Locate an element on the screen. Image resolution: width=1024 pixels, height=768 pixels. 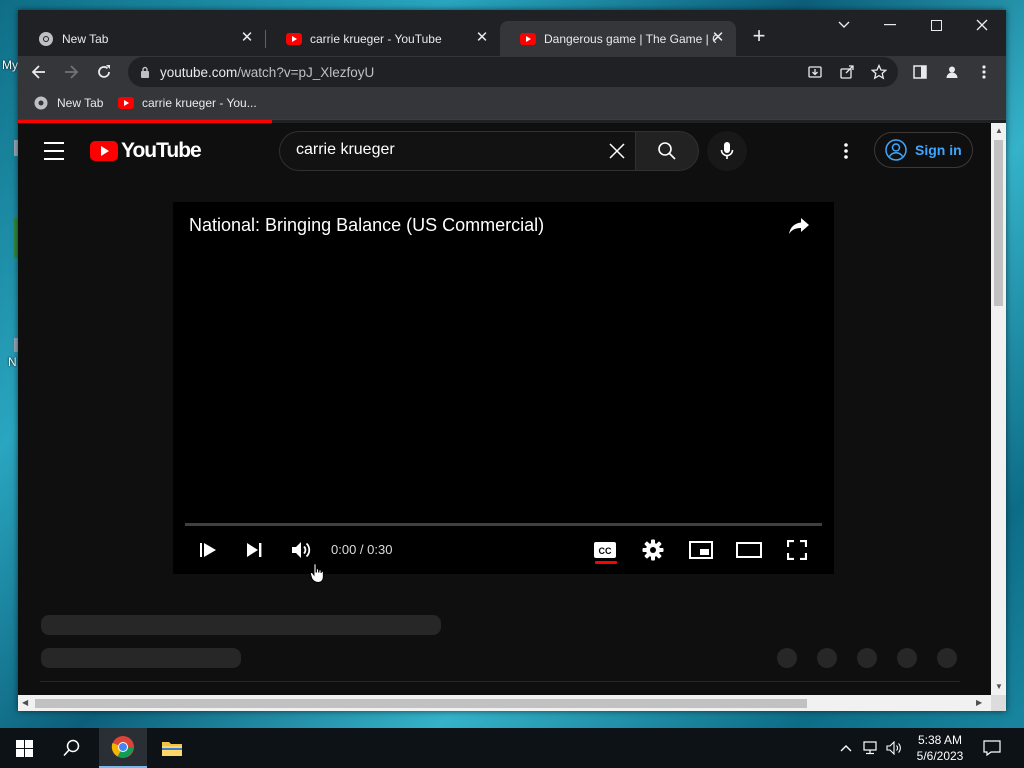
browser-menu-icon is located at coordinates (984, 72).